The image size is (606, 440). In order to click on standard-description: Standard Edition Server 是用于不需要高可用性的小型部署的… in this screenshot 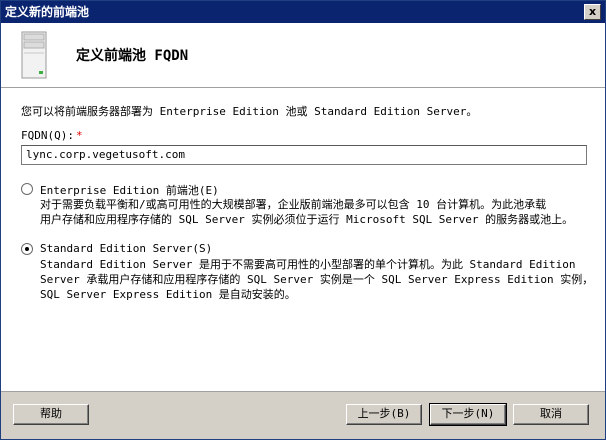, I will do `click(317, 279)`.